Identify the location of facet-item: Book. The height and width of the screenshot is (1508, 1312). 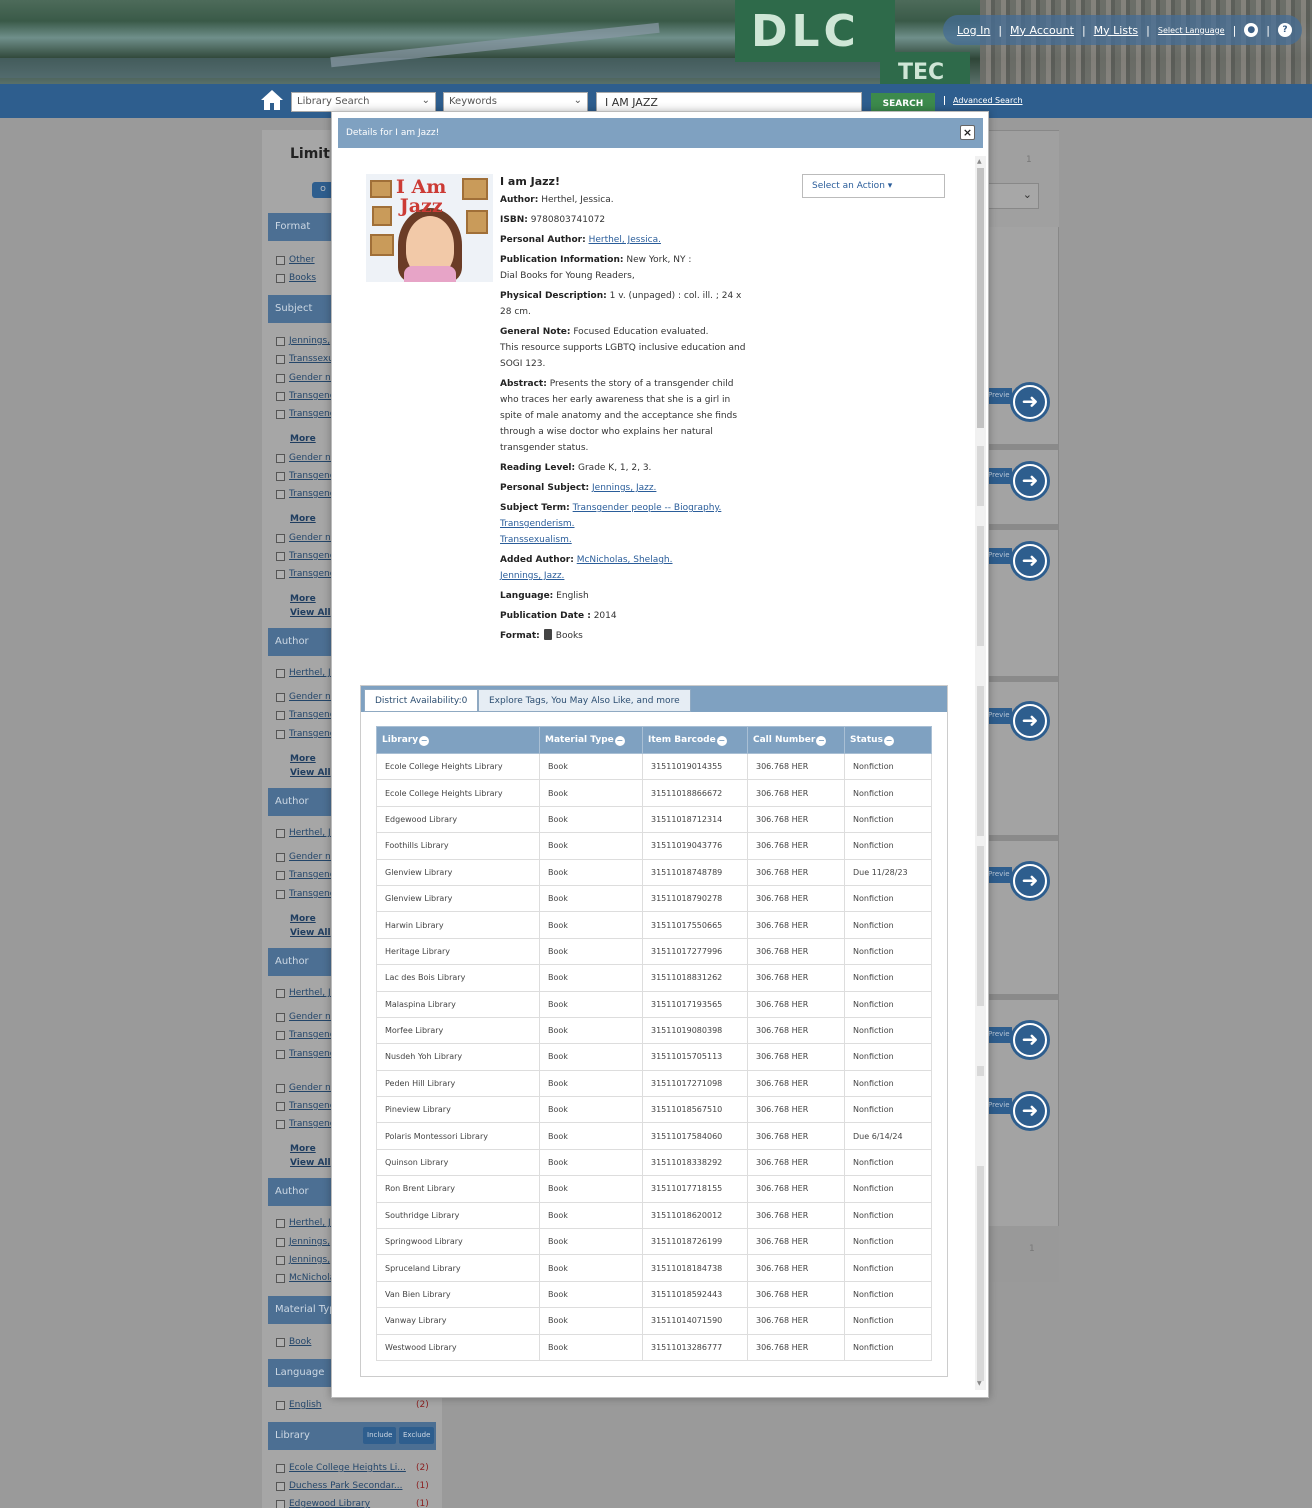
(293, 1342).